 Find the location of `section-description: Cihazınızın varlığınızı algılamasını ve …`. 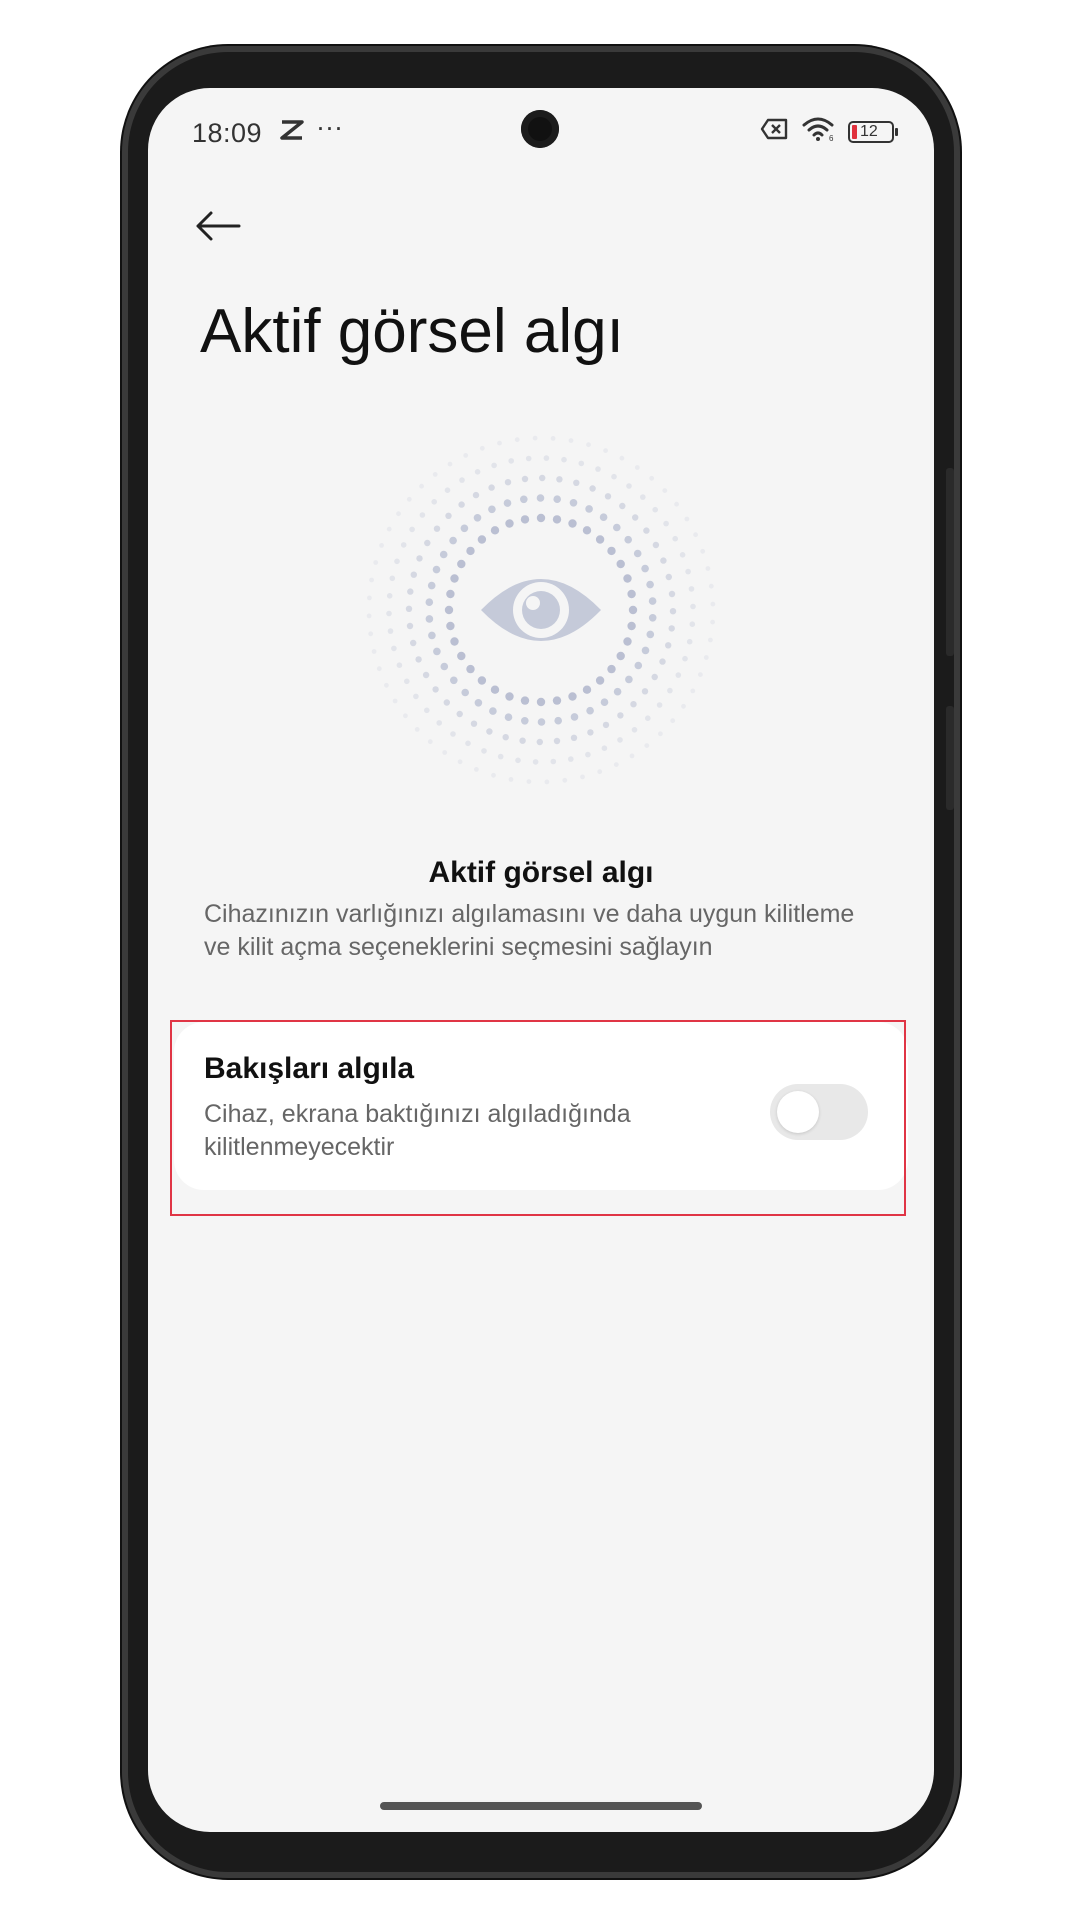

section-description: Cihazınızın varlığınızı algılamasını ve … is located at coordinates (529, 930).